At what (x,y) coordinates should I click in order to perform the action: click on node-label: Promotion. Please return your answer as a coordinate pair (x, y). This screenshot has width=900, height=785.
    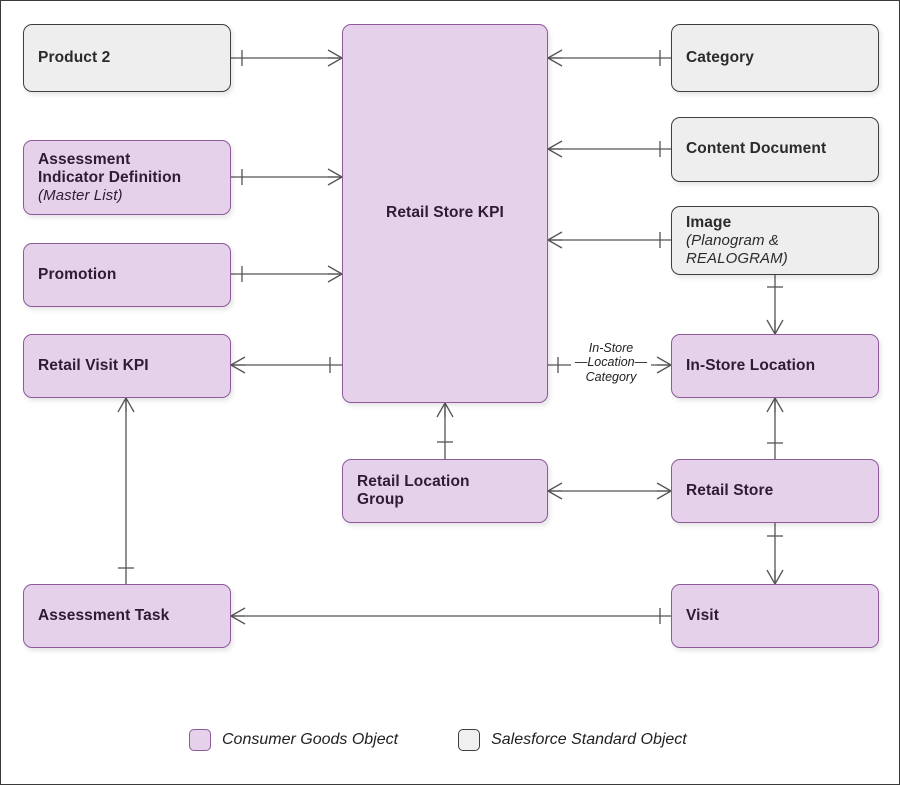
    Looking at the image, I should click on (77, 274).